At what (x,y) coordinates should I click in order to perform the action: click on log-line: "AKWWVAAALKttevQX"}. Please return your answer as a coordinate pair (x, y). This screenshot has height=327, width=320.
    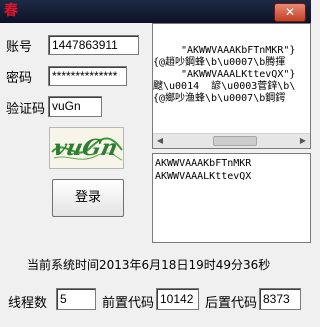
    Looking at the image, I should click on (238, 74).